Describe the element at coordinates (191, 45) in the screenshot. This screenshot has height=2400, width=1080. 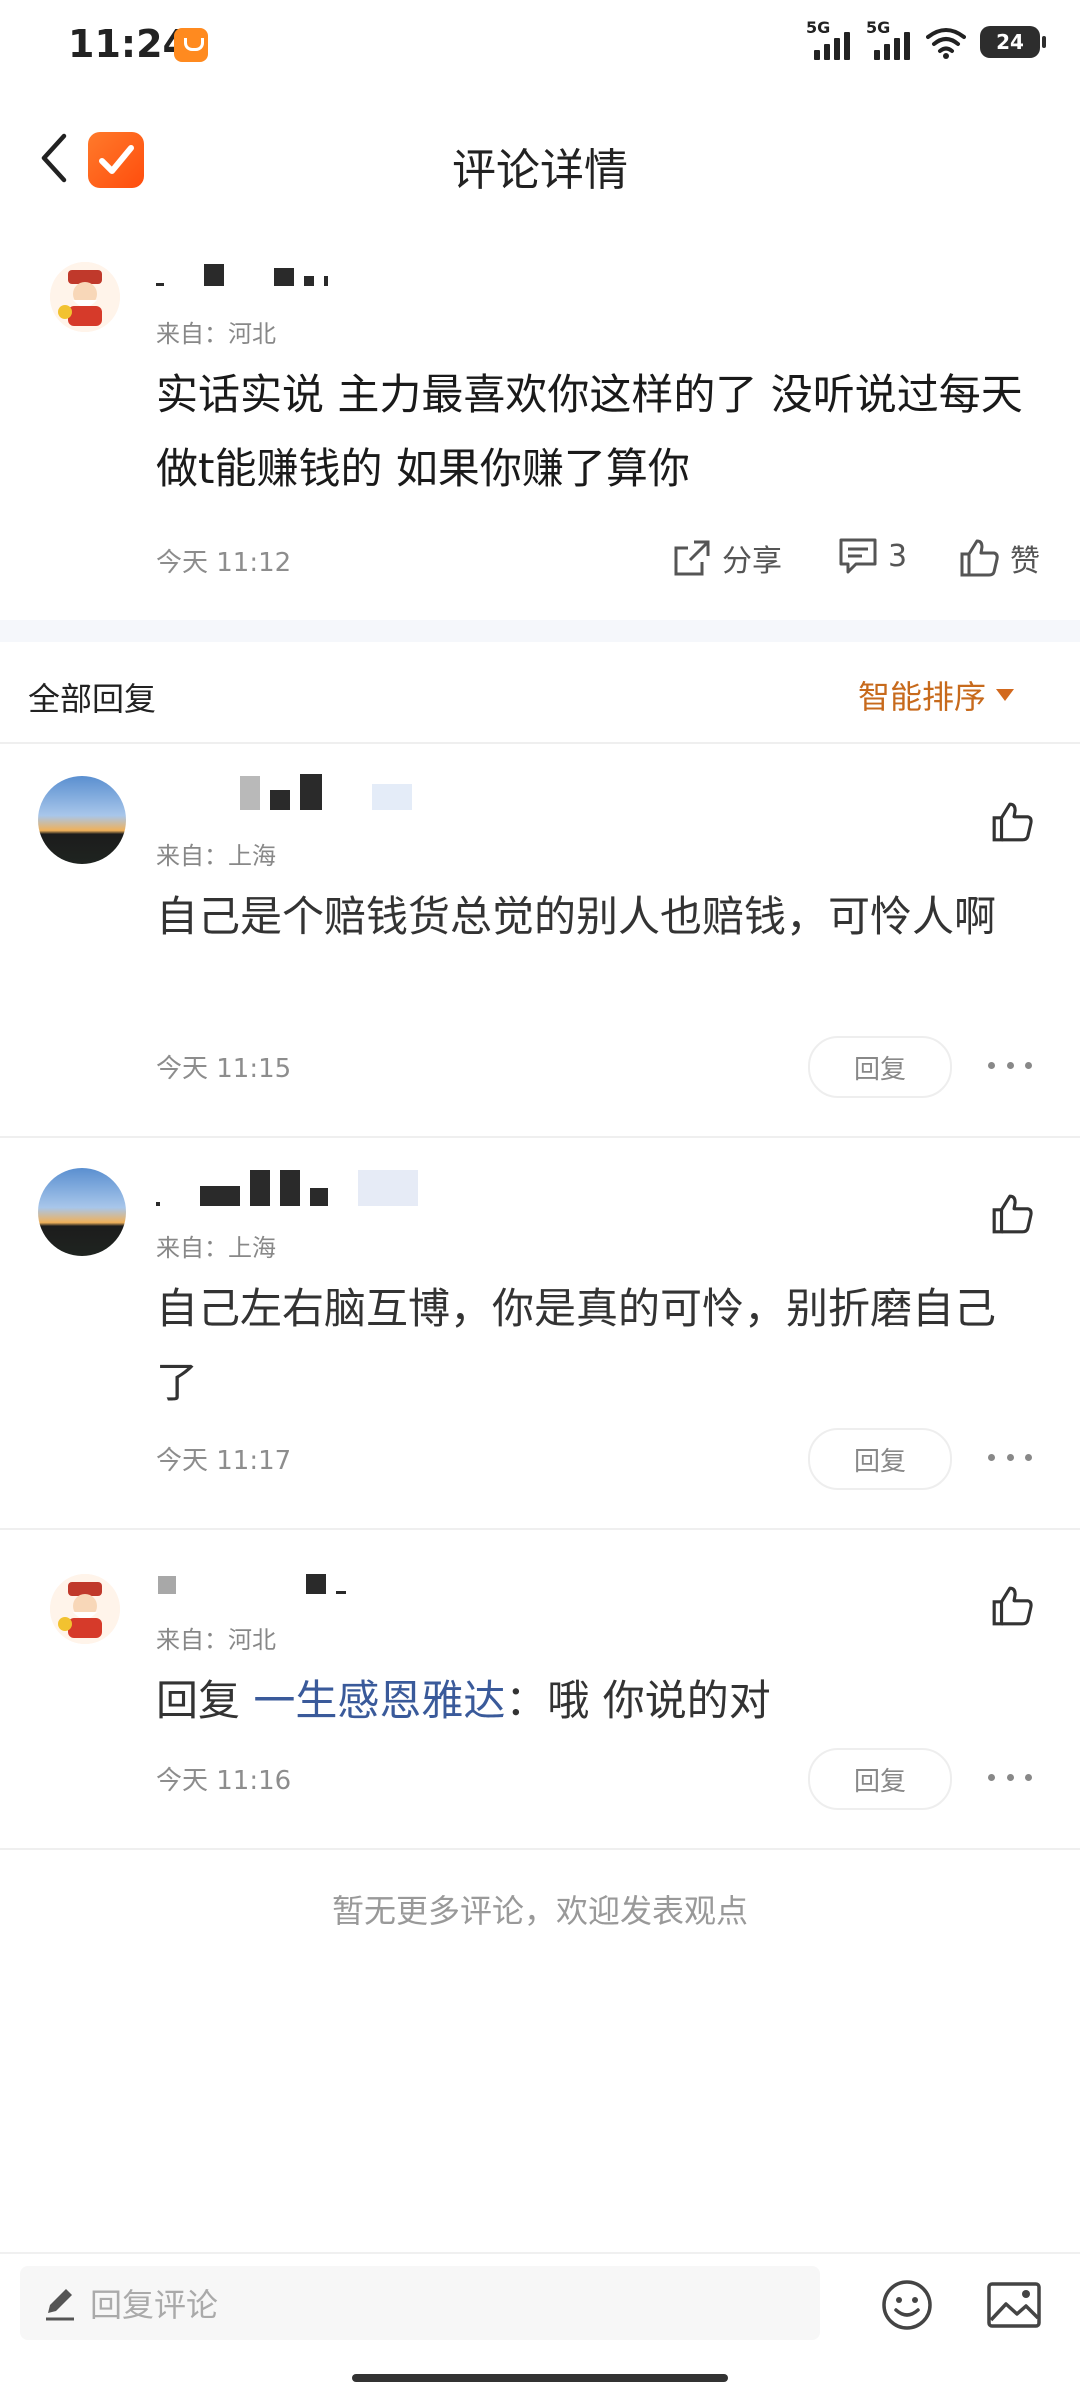
I see `shopping-bag-icon` at that location.